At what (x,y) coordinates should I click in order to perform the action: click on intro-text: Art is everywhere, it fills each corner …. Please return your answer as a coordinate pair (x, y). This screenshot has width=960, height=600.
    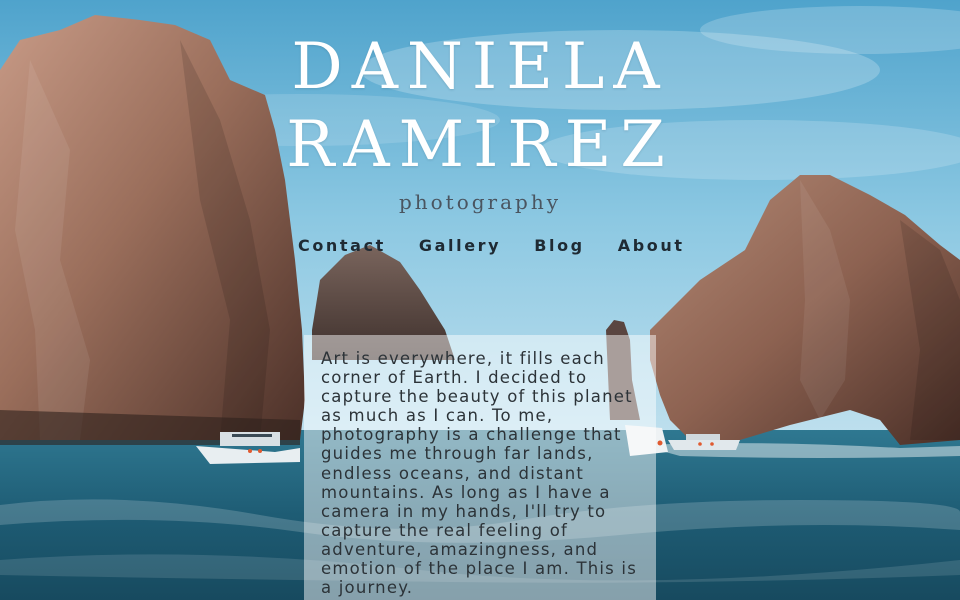
    Looking at the image, I should click on (479, 473).